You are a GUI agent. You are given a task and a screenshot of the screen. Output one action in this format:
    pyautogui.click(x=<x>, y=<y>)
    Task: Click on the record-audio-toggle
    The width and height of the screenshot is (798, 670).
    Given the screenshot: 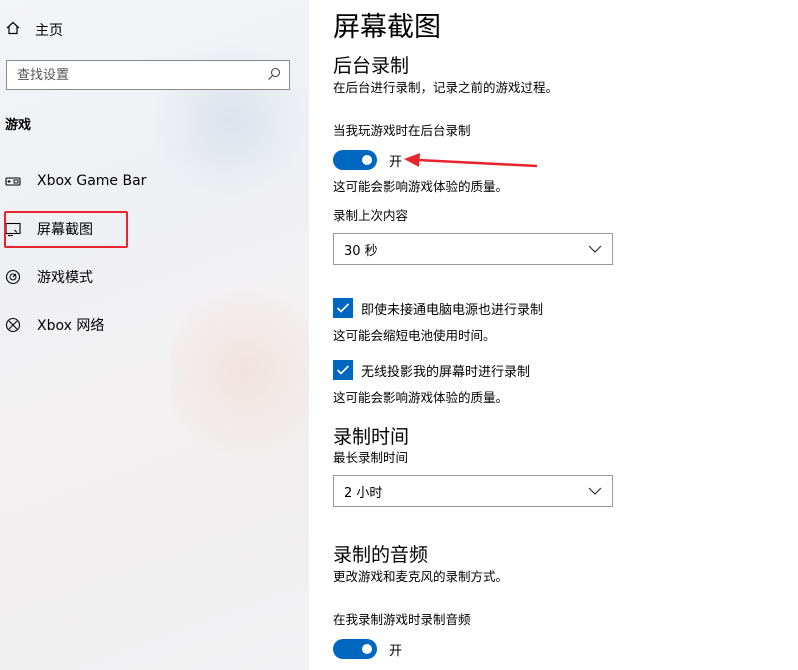 What is the action you would take?
    pyautogui.click(x=355, y=649)
    